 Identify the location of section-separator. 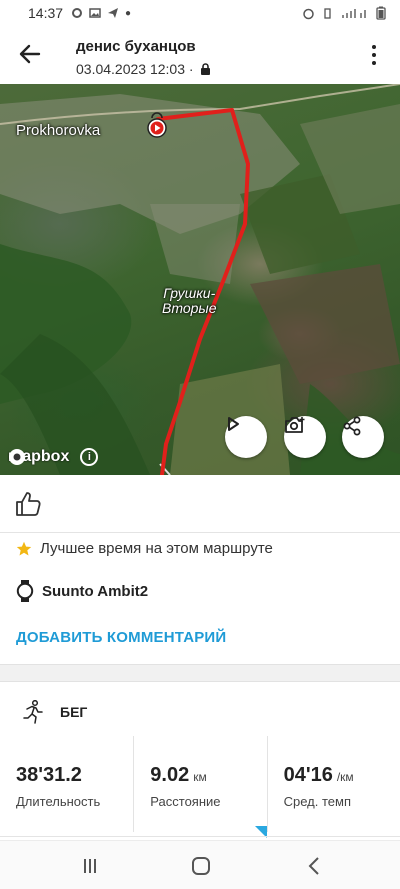
(200, 673).